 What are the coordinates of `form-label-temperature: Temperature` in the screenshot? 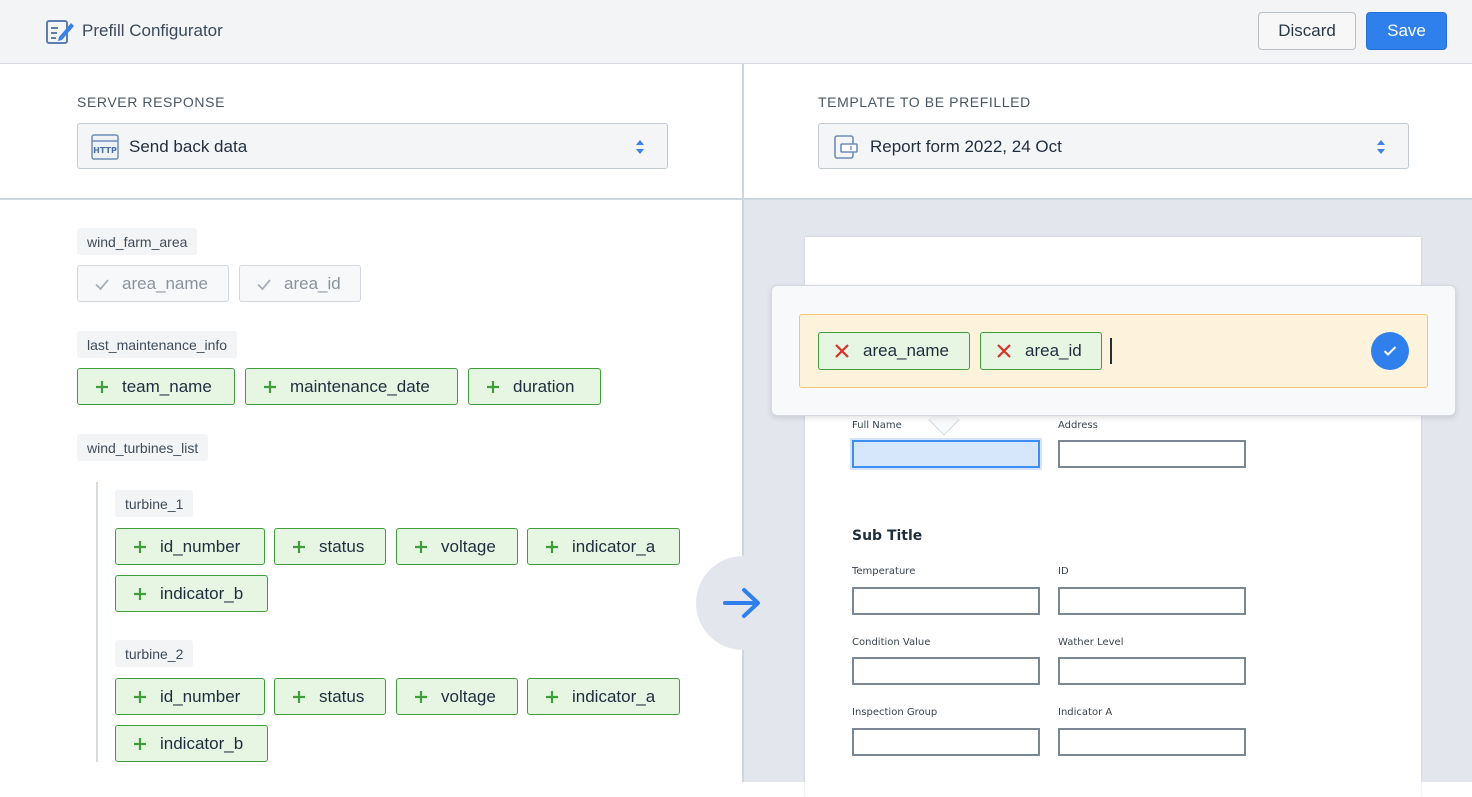 It's located at (884, 571).